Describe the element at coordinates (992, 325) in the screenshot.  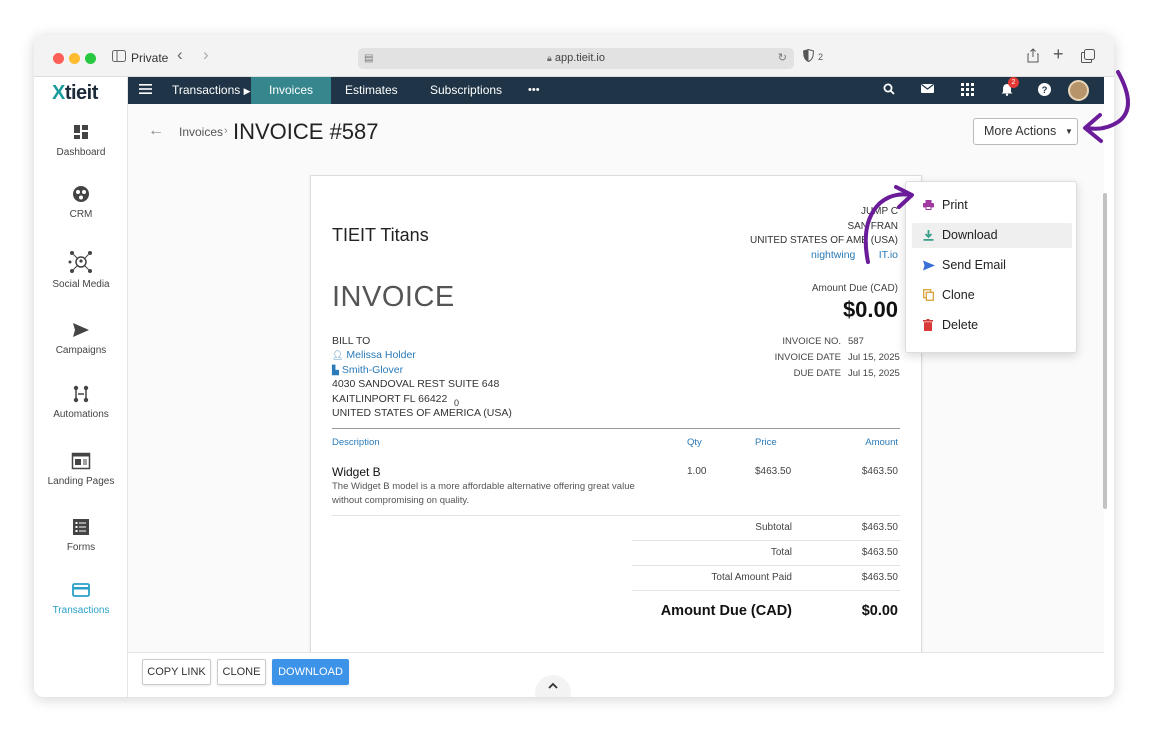
I see `menu-item-delete: Delete` at that location.